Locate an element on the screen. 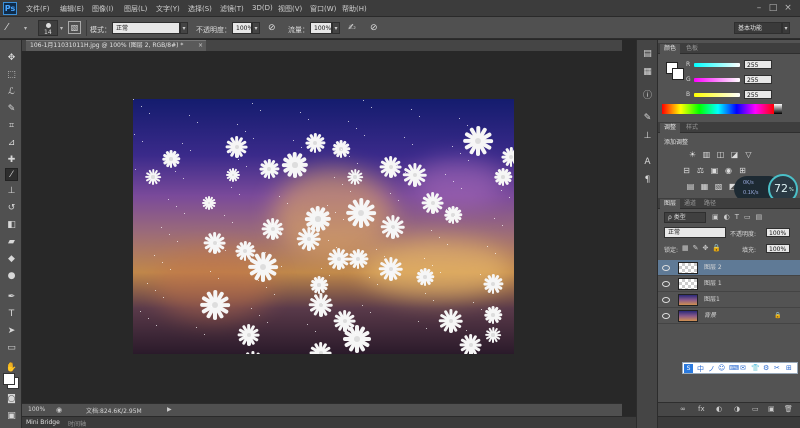 The image size is (800, 428). invert-icon: ▤ is located at coordinates (690, 186).